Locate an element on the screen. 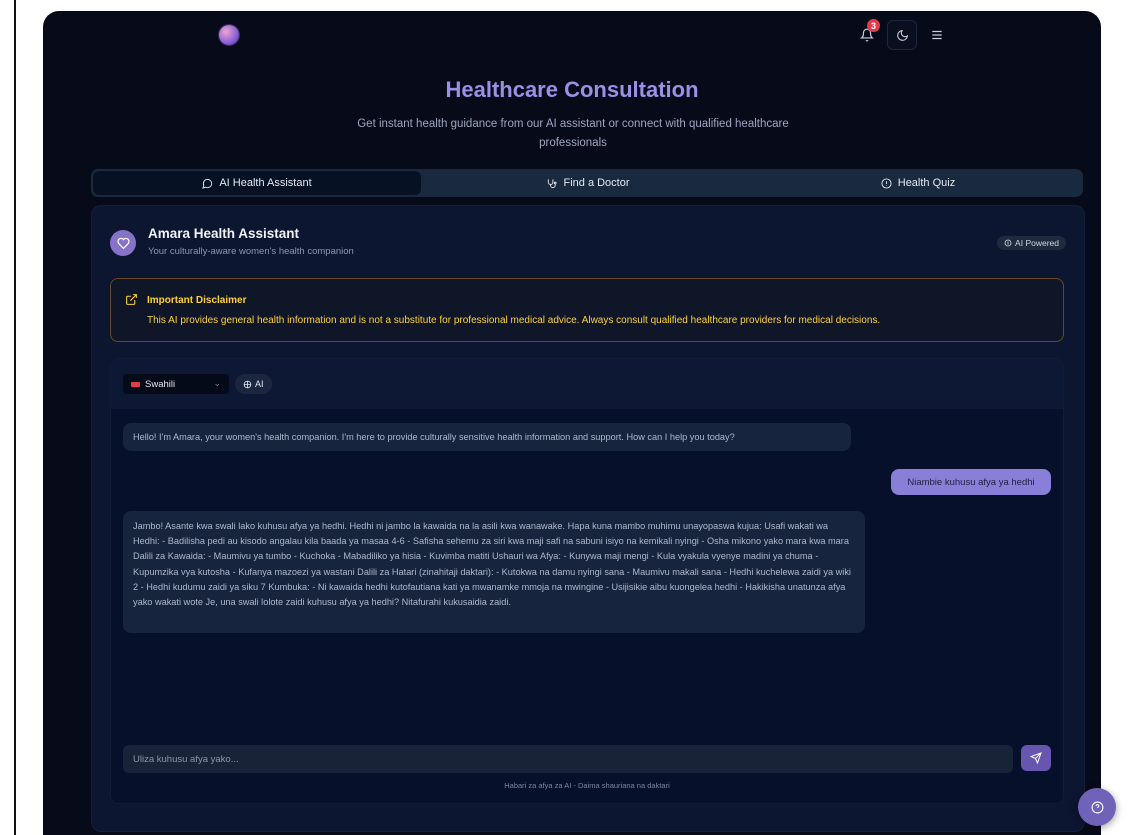  ai-mode-badge: AI is located at coordinates (253, 384).